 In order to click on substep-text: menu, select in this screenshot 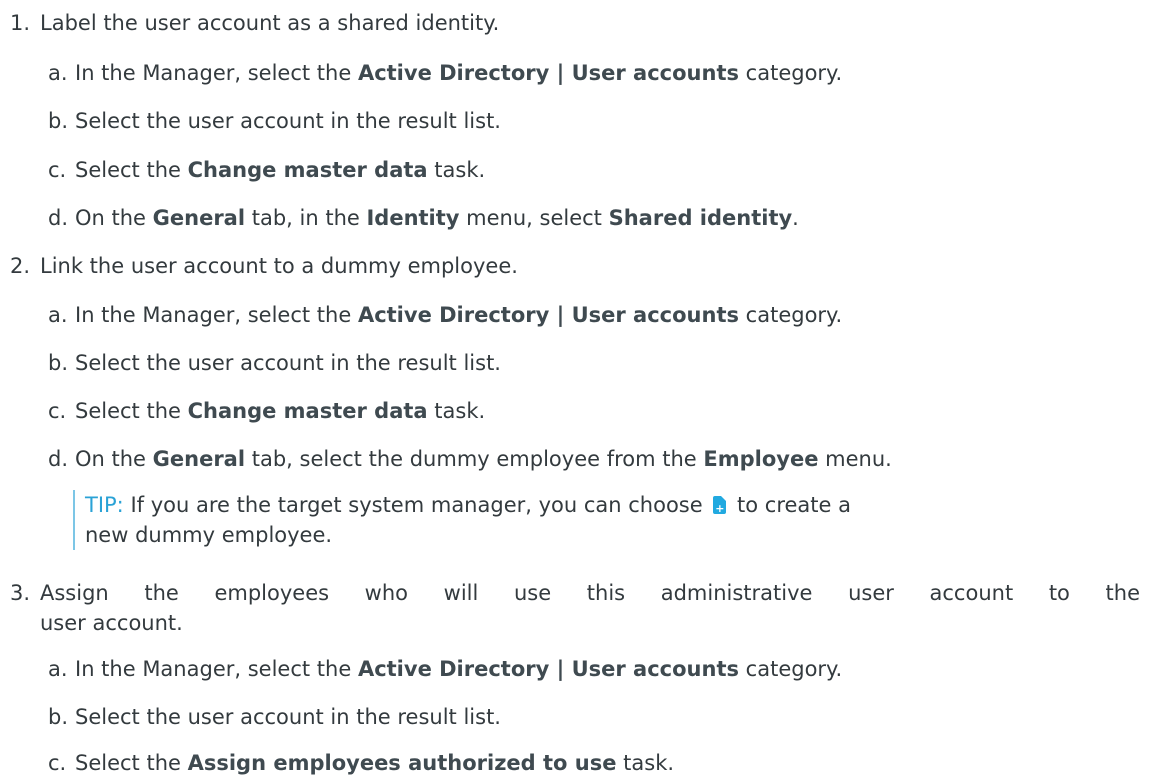, I will do `click(534, 218)`.